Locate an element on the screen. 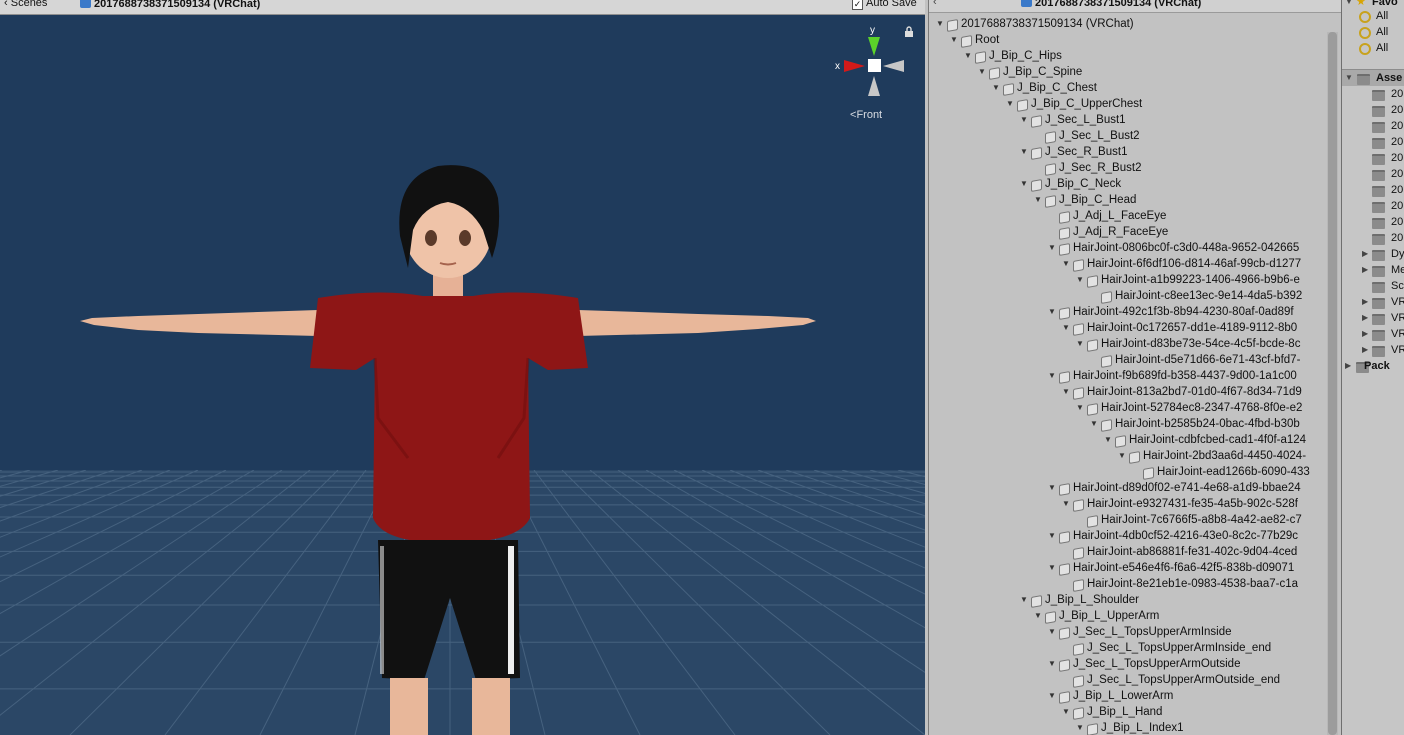 This screenshot has height=735, width=1404. scrollbar-thumb is located at coordinates (1332, 383).